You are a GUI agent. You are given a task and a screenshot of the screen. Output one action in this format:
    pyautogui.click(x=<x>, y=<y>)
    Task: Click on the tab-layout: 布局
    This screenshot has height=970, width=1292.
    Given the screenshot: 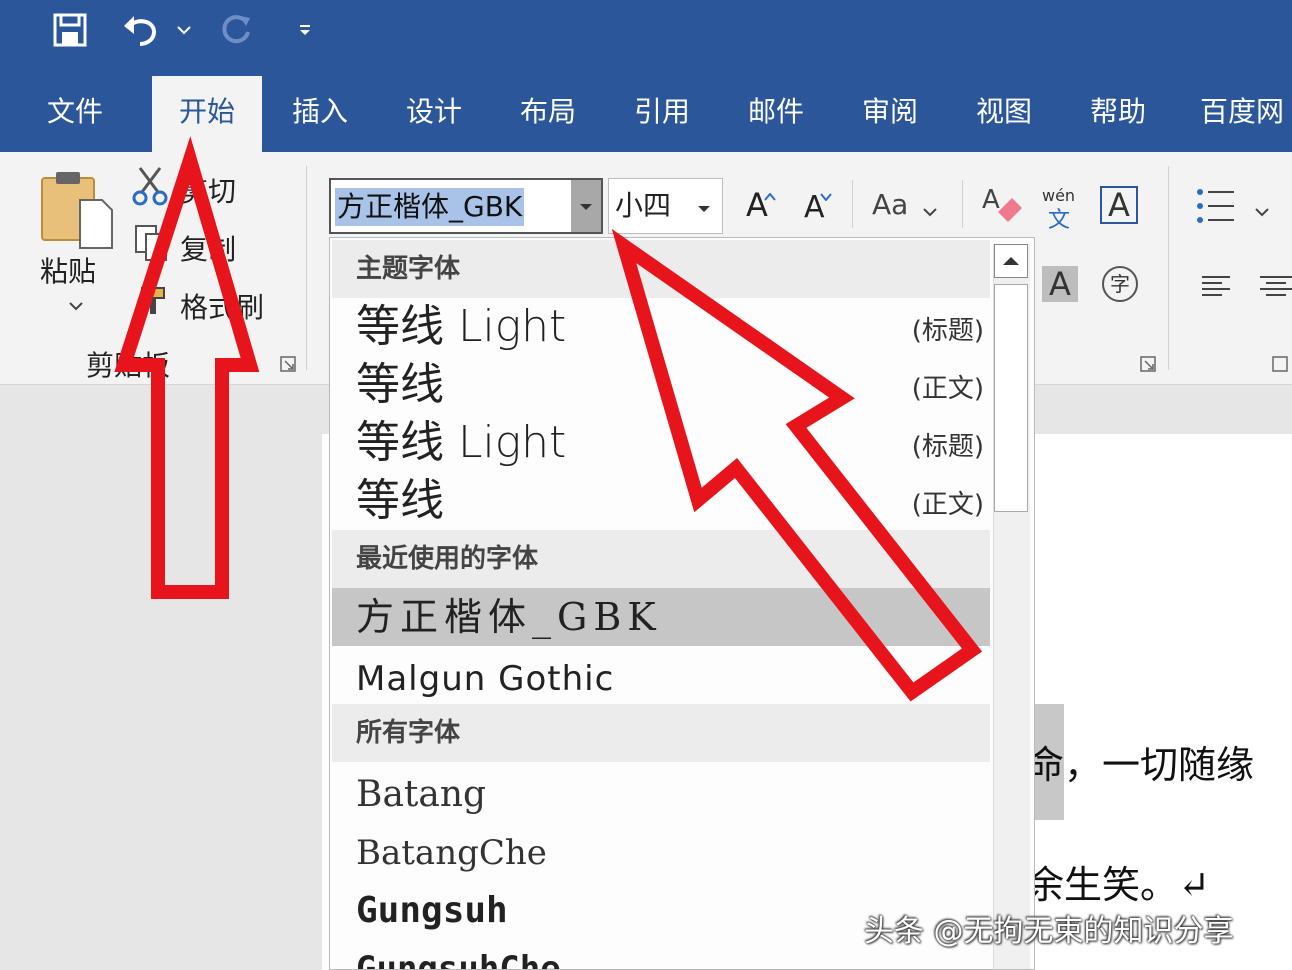 What is the action you would take?
    pyautogui.click(x=548, y=114)
    